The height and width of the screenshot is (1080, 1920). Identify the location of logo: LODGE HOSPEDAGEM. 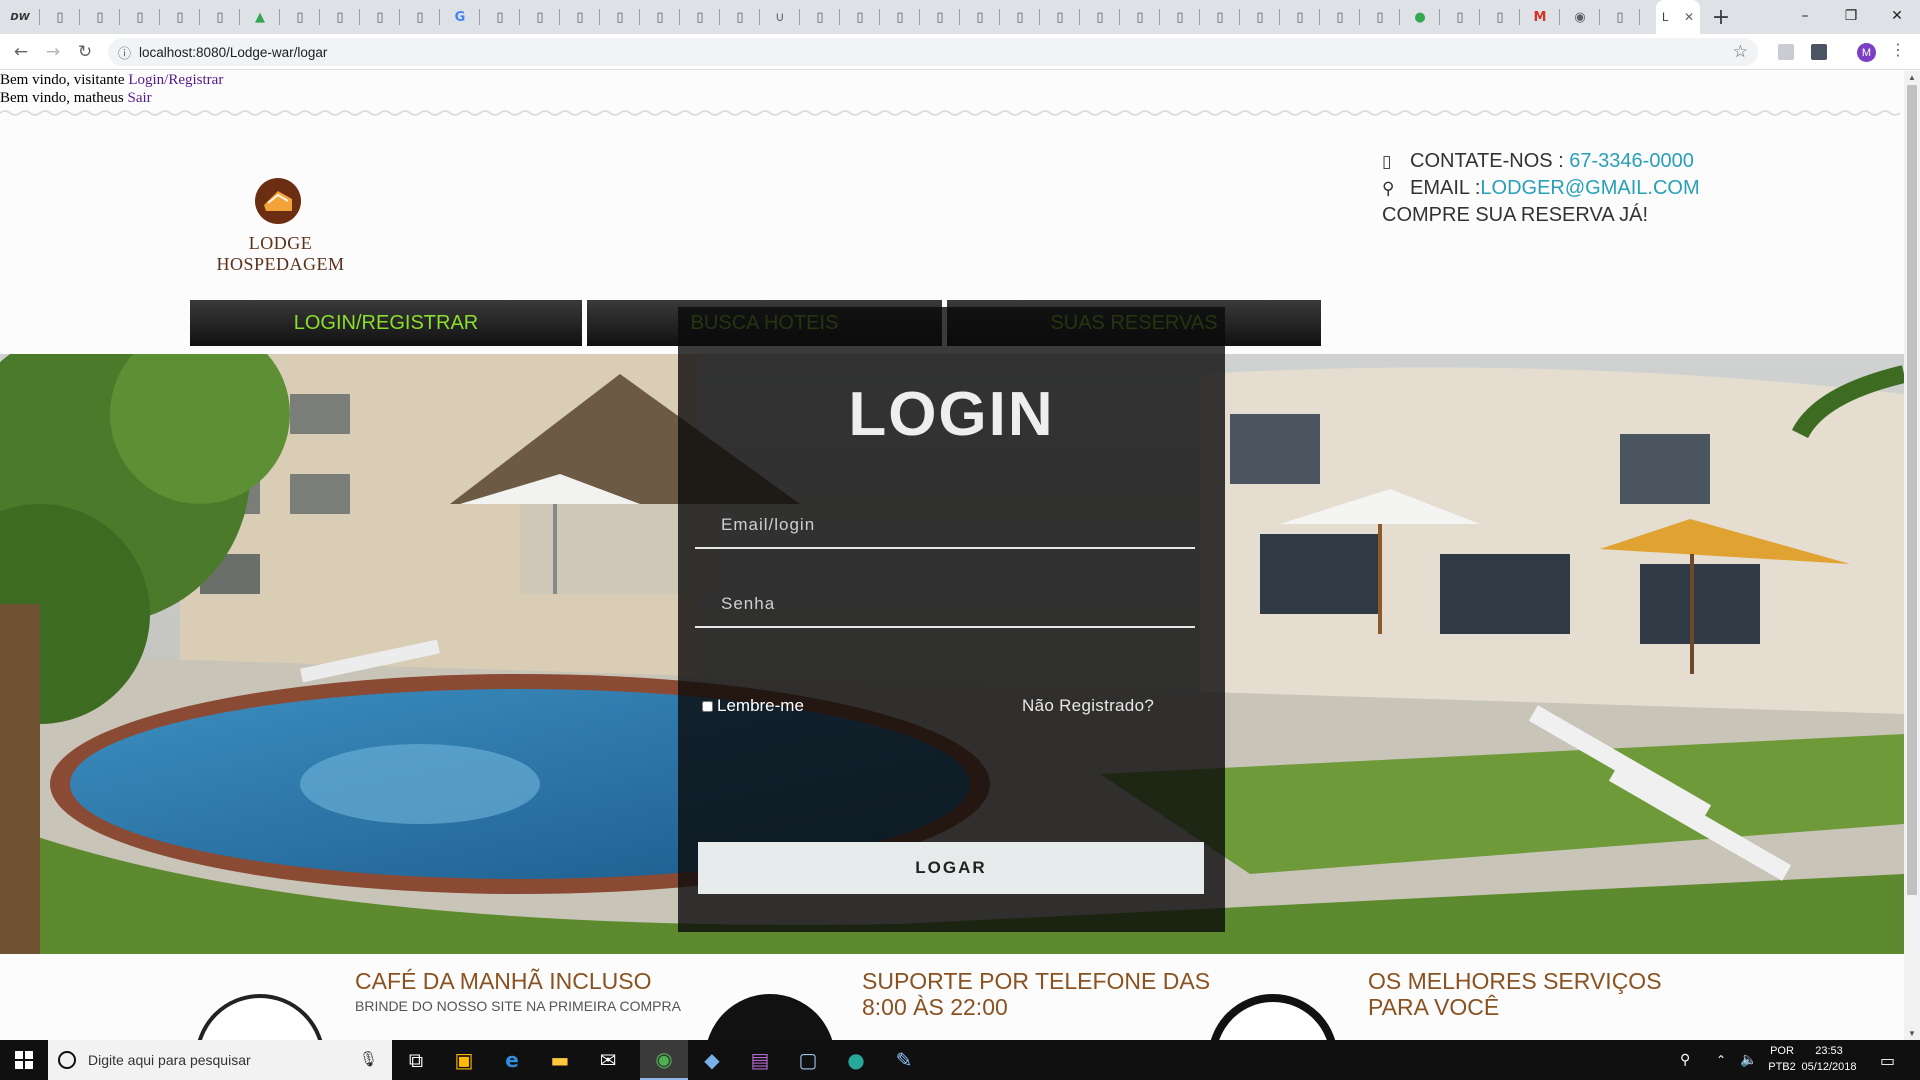
(280, 225).